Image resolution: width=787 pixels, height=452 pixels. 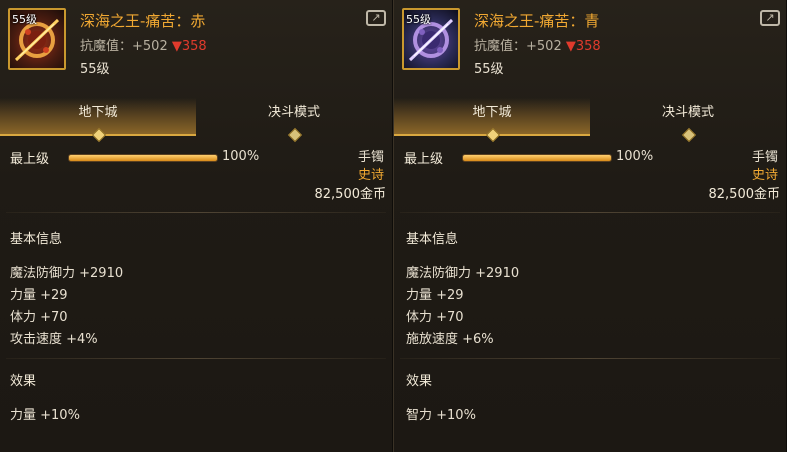 I want to click on item-header: 55级 深海之王-痛苦：赤 抗魔值：+502 ▼358 55级 ↗, so click(x=196, y=45).